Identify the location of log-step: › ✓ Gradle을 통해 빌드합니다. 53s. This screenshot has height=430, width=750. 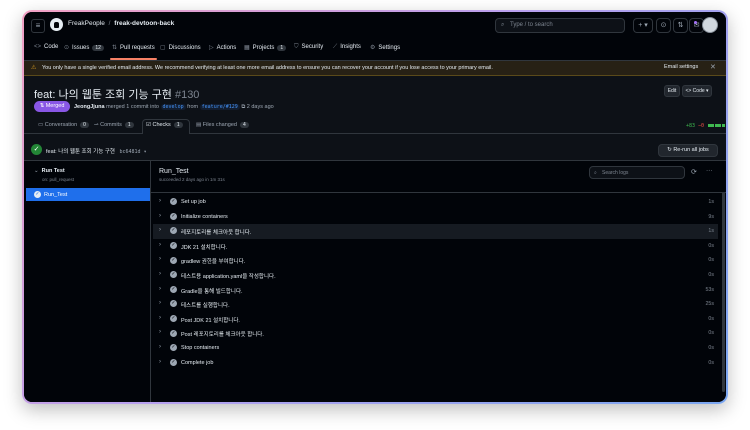
(435, 290).